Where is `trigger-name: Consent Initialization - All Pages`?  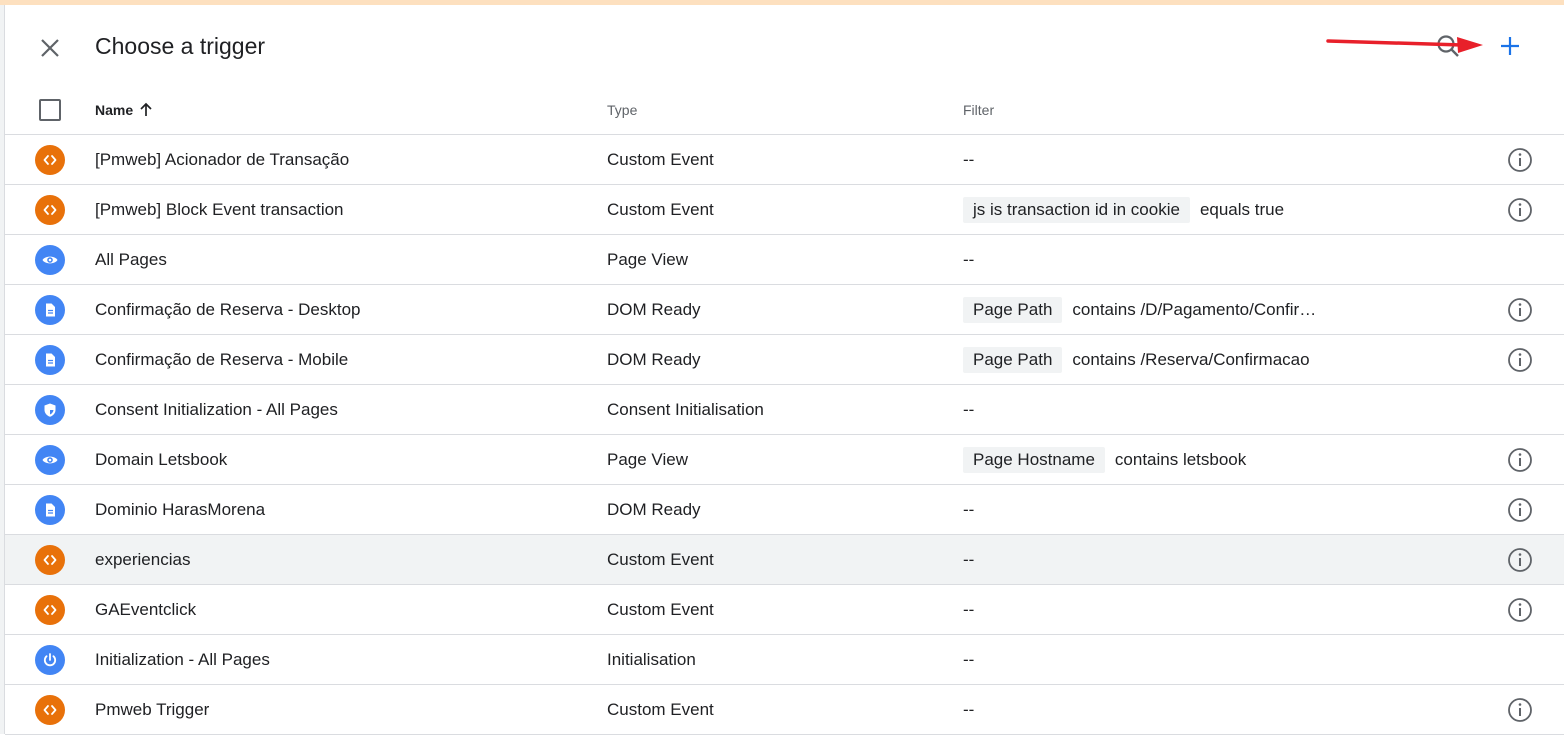 trigger-name: Consent Initialization - All Pages is located at coordinates (216, 409).